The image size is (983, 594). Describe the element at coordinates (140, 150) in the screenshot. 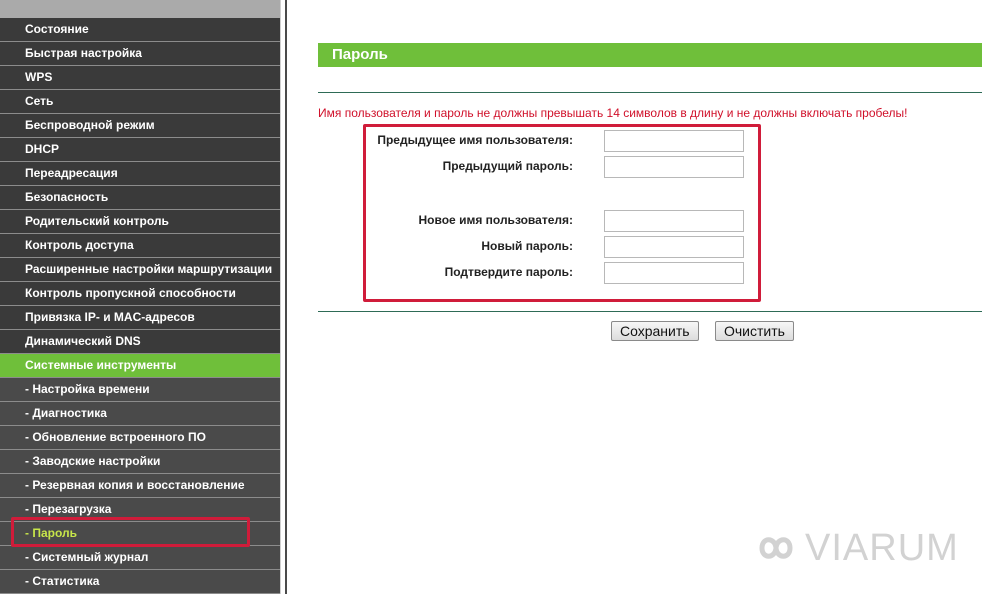

I see `sidebar-item: DHCP` at that location.